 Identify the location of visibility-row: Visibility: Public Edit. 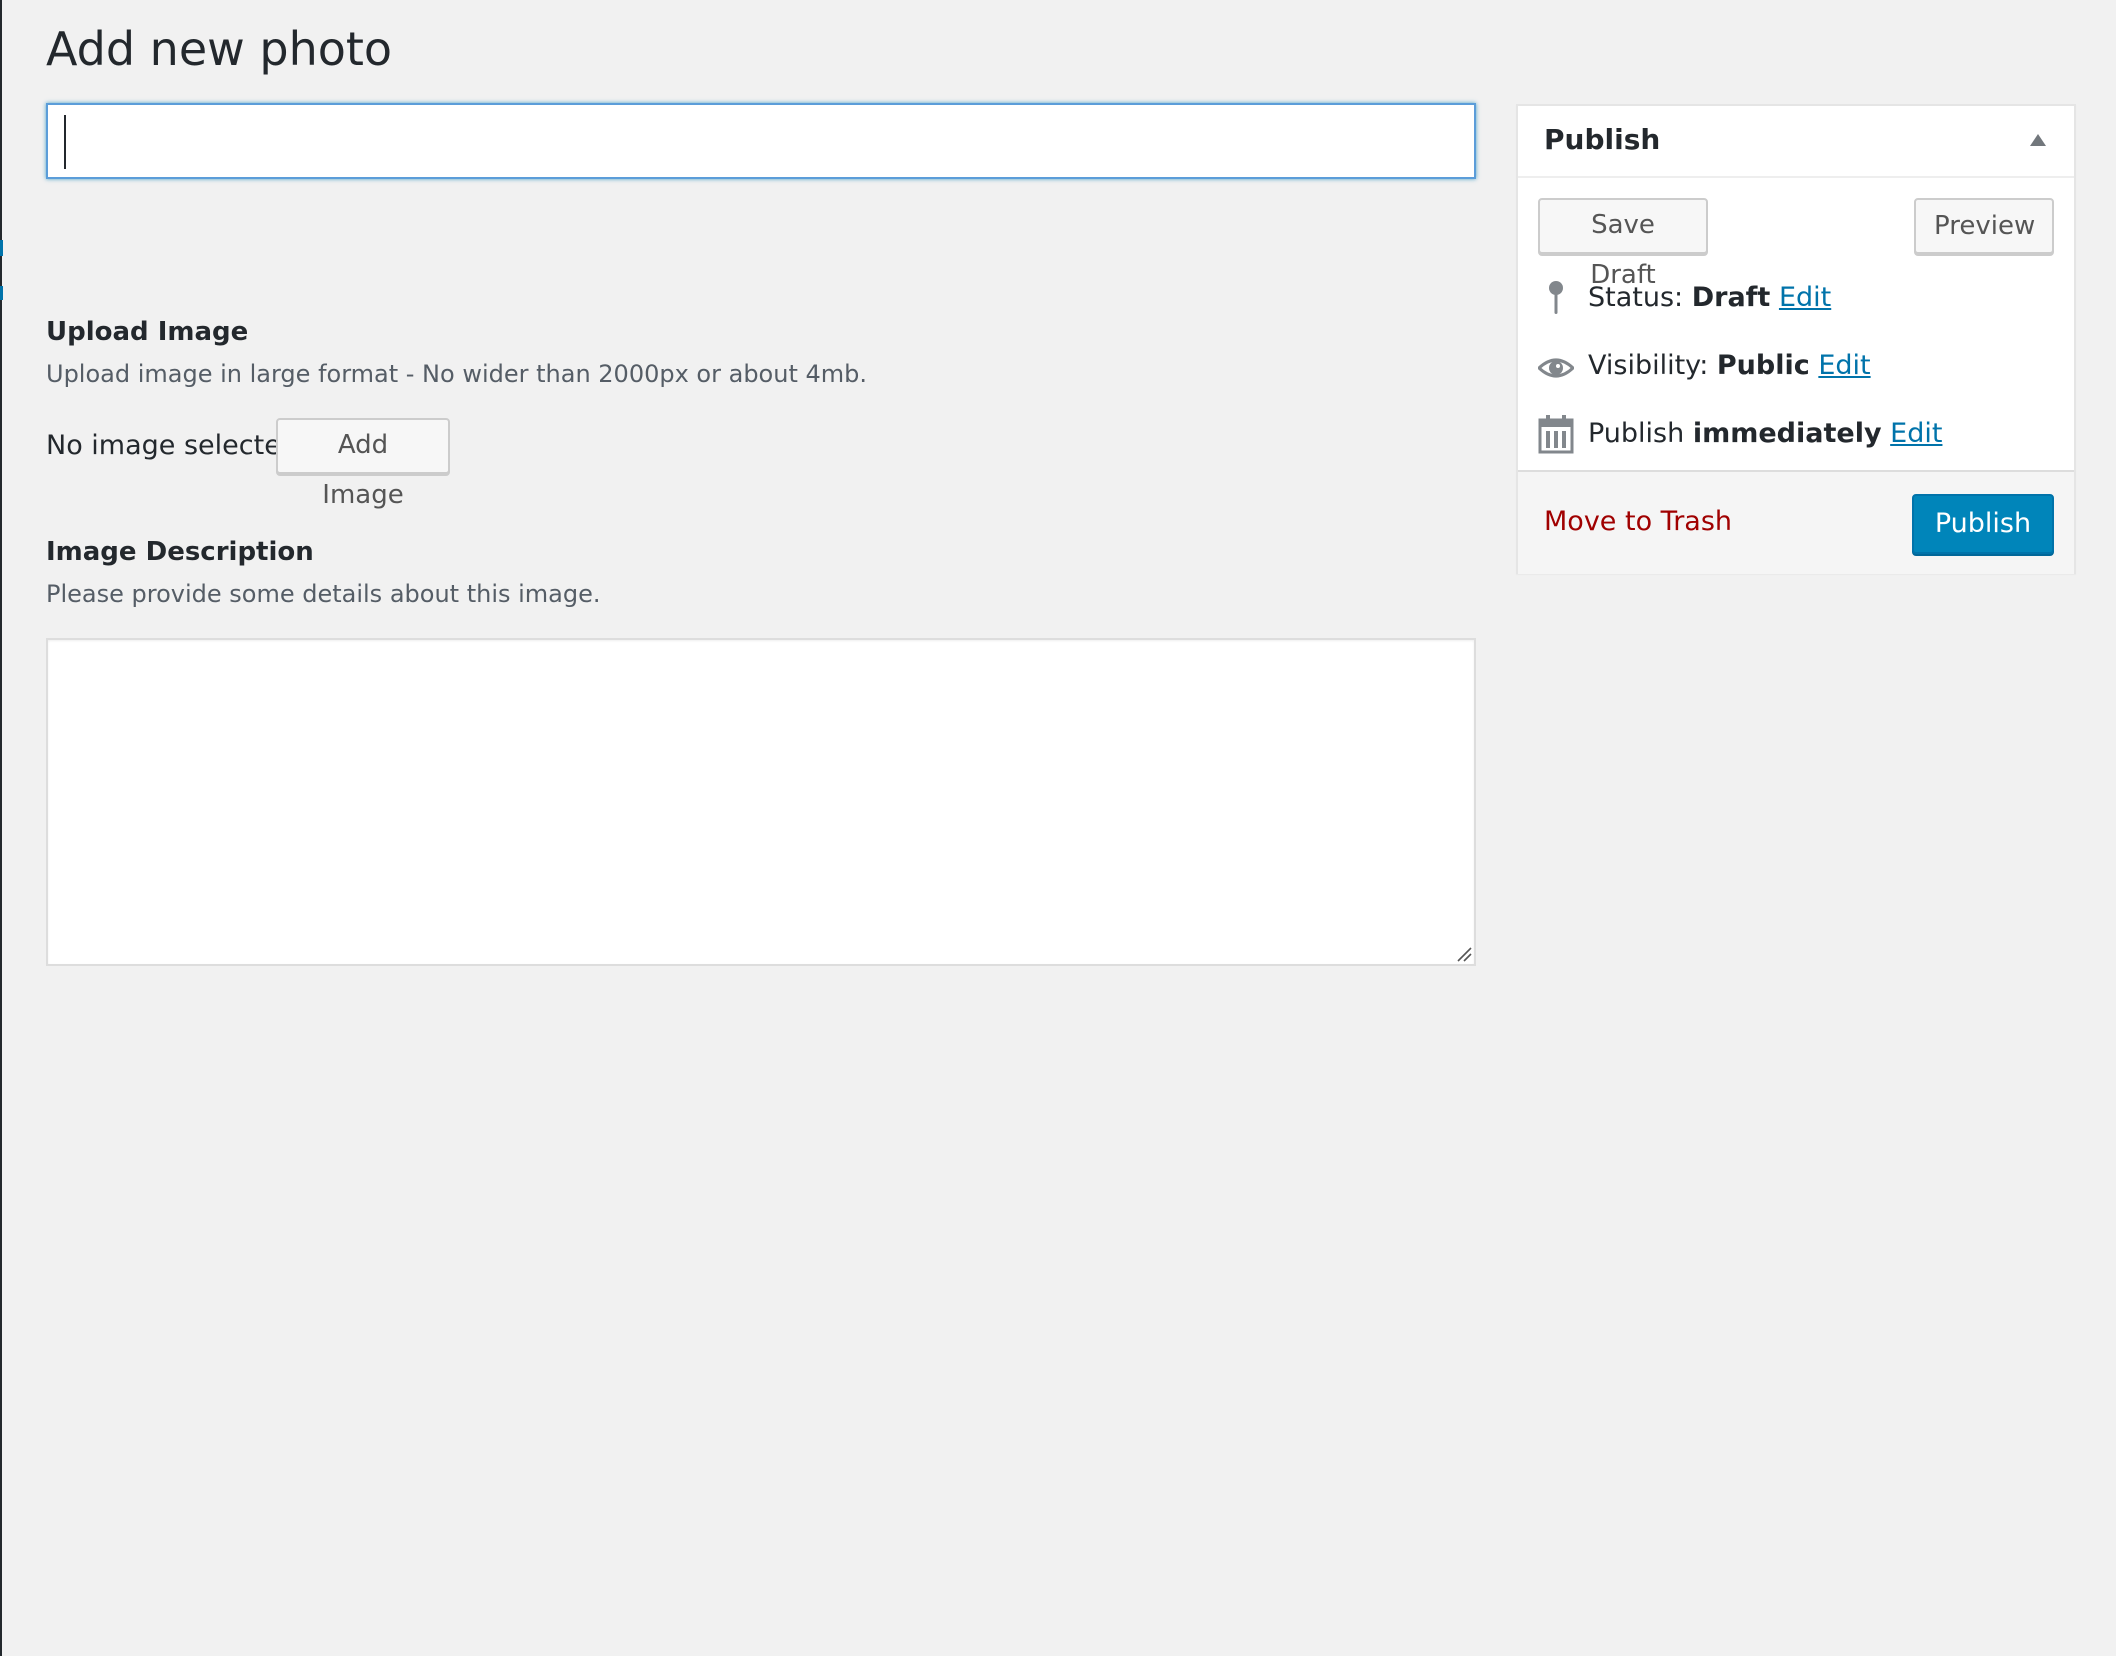
(1798, 366).